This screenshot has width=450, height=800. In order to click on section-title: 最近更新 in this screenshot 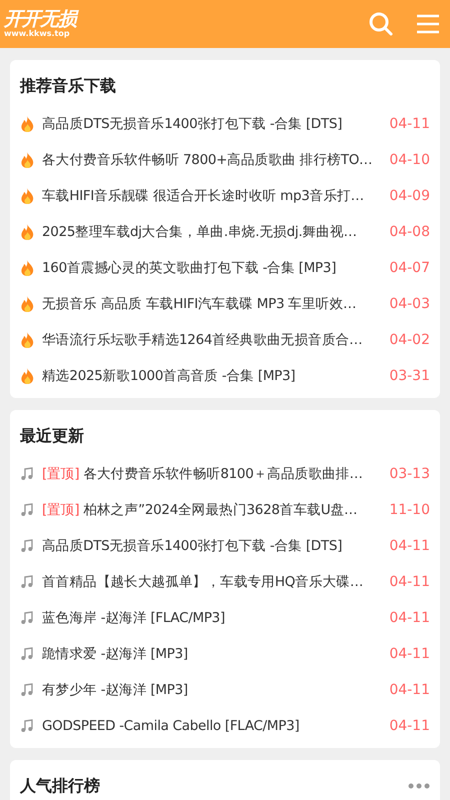, I will do `click(52, 436)`.